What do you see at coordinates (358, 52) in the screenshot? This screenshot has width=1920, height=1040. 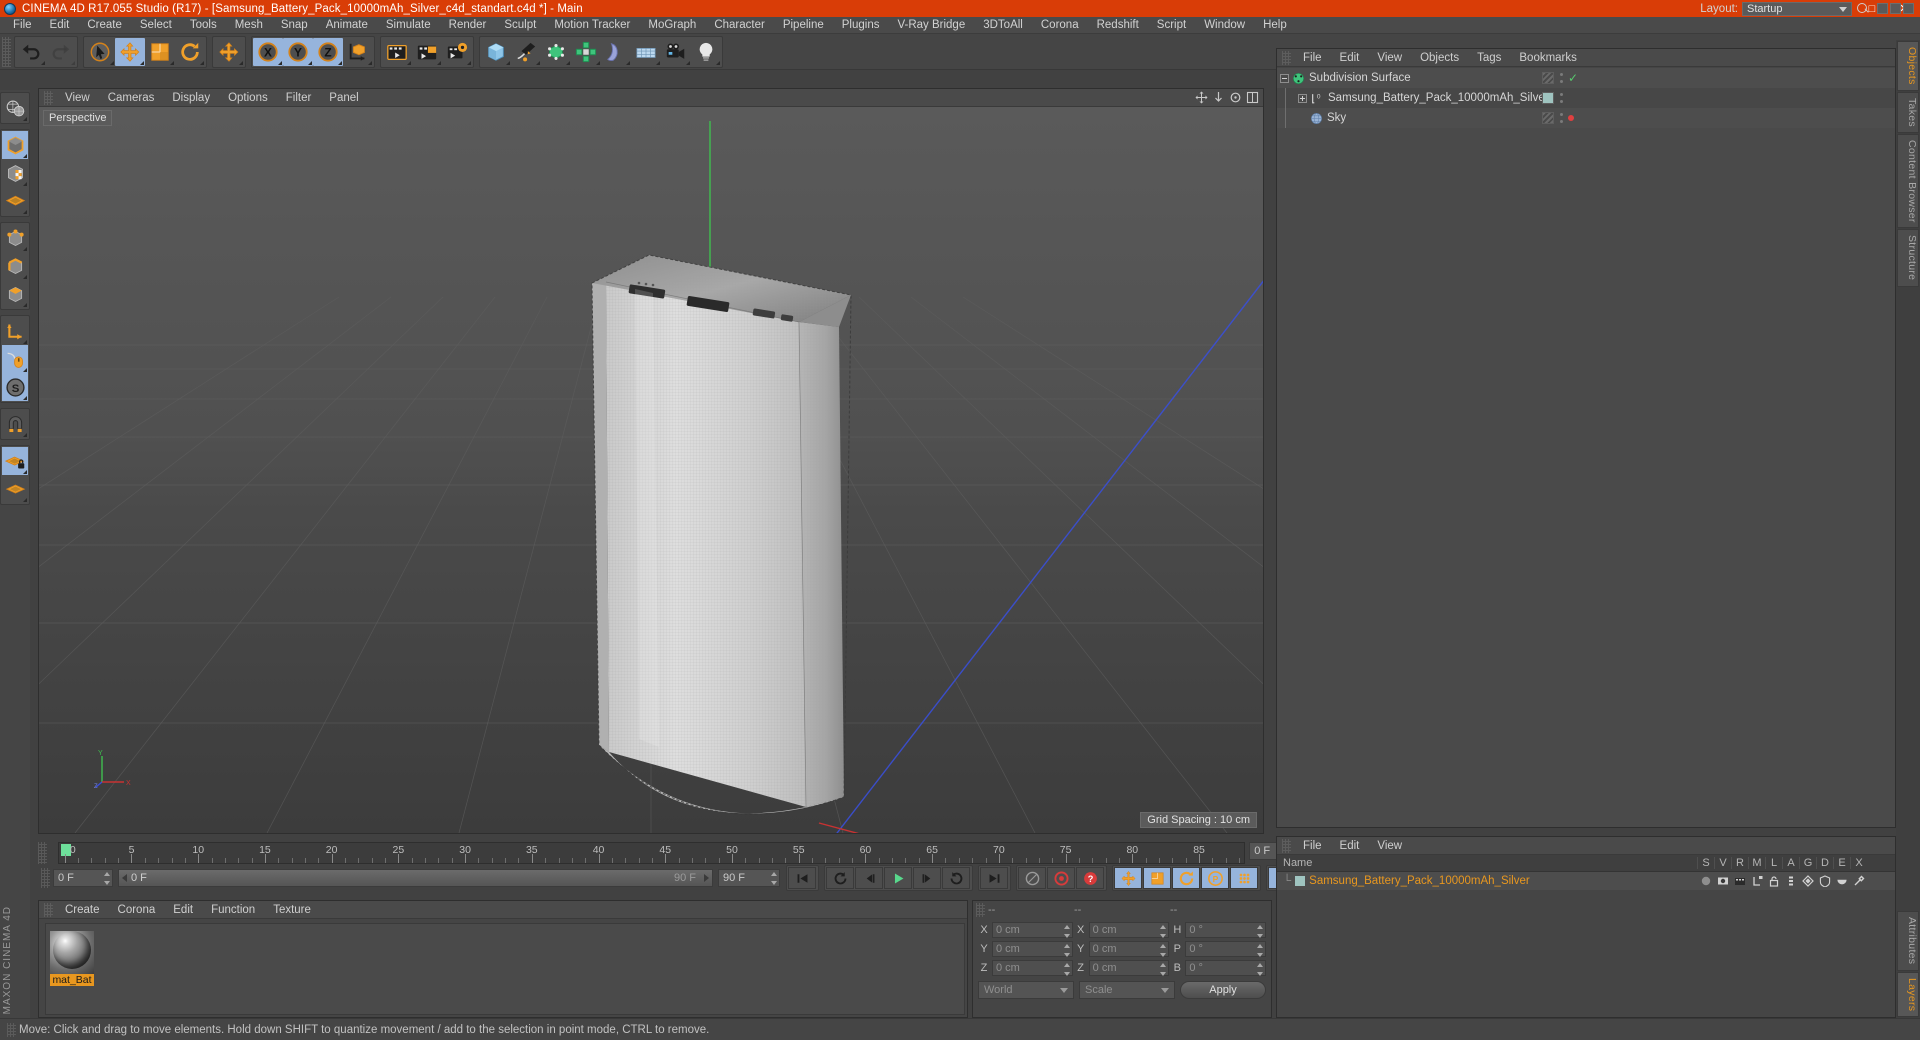 I see `coordinate-system-button` at bounding box center [358, 52].